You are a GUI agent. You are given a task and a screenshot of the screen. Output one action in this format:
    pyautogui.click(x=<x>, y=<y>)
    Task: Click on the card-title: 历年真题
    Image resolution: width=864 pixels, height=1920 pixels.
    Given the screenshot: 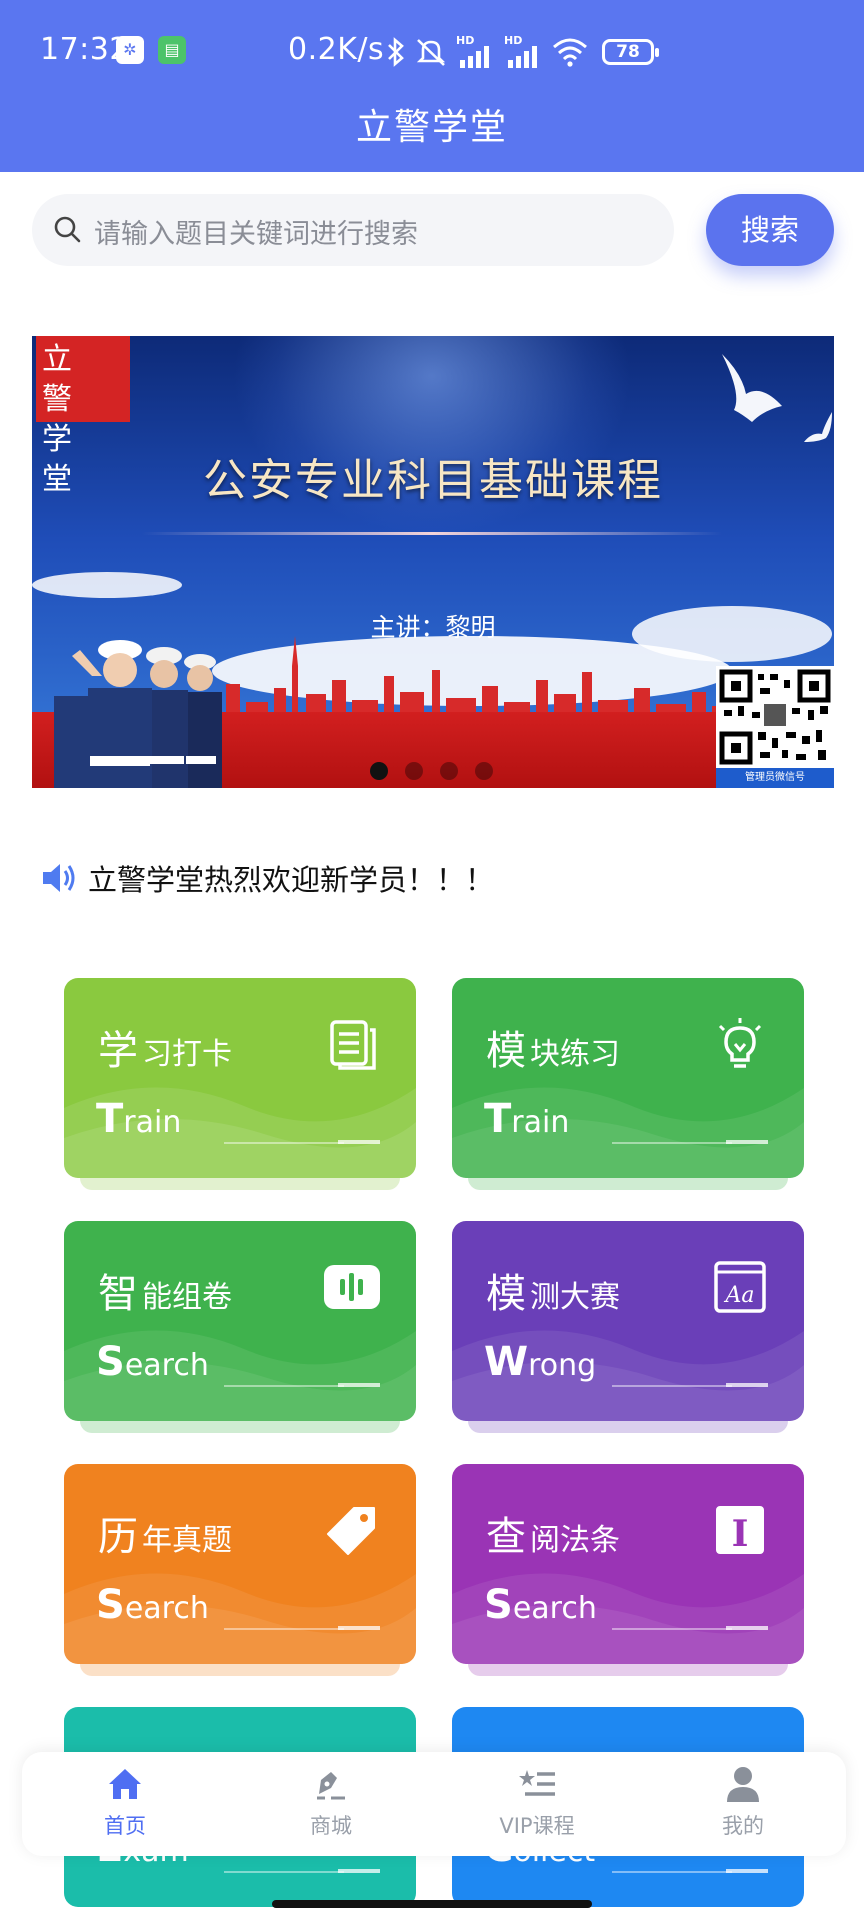 What is the action you would take?
    pyautogui.click(x=165, y=1537)
    